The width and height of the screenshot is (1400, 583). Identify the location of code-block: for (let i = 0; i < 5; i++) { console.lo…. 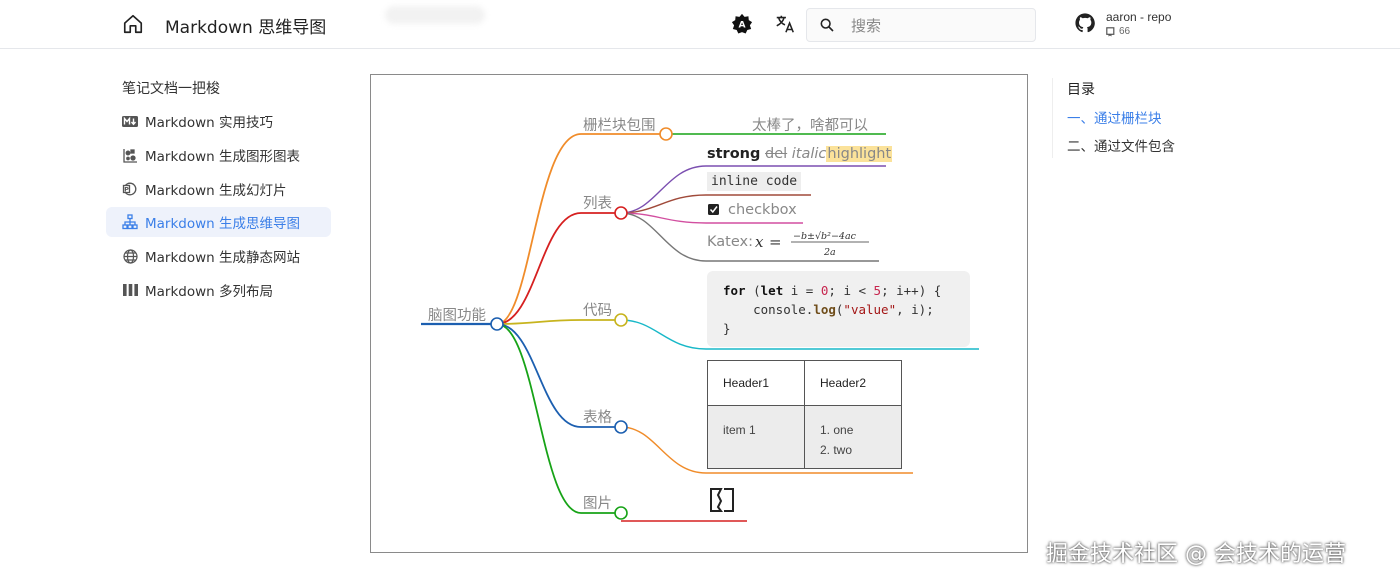
(838, 309).